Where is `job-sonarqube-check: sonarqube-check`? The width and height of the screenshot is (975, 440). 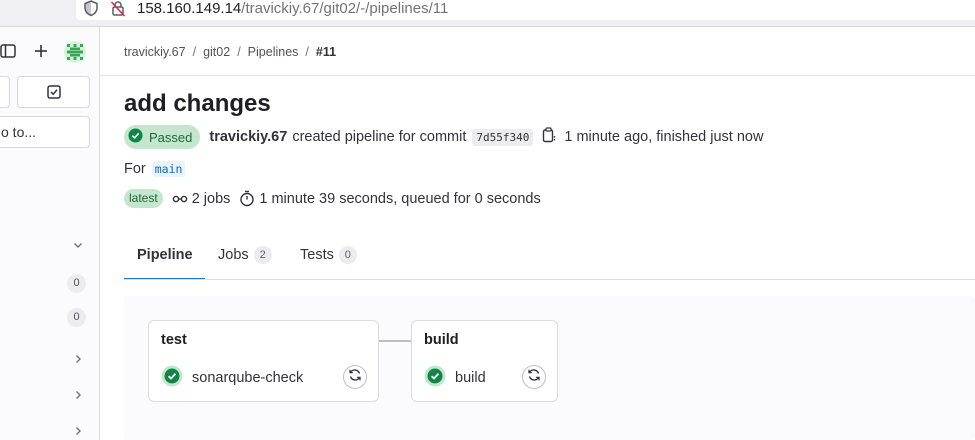
job-sonarqube-check: sonarqube-check is located at coordinates (232, 378).